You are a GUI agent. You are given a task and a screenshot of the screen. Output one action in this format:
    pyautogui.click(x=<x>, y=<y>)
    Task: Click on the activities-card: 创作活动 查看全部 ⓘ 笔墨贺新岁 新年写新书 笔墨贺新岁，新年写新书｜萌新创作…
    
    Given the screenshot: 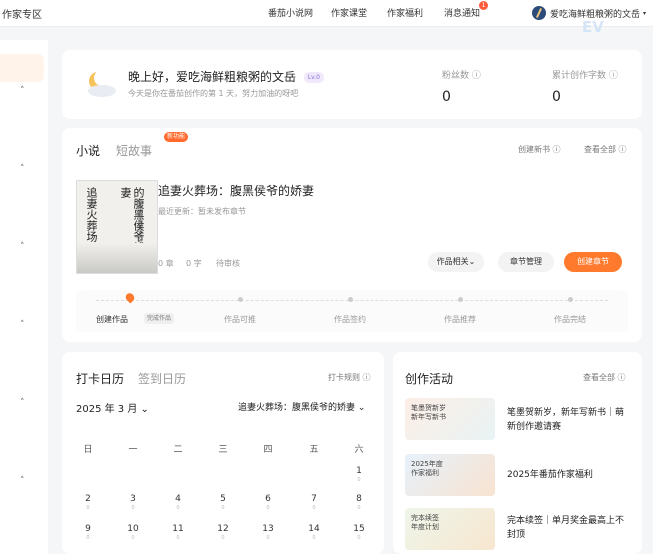 What is the action you would take?
    pyautogui.click(x=517, y=453)
    